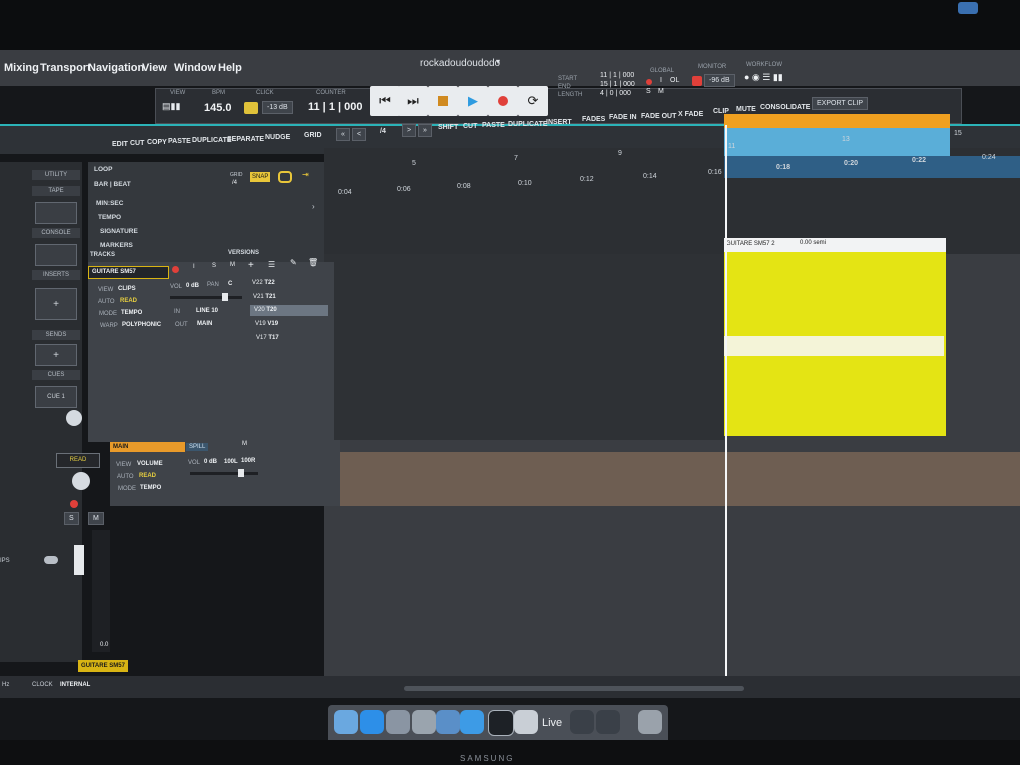 Image resolution: width=1020 pixels, height=765 pixels. What do you see at coordinates (680, 479) in the screenshot?
I see `main-lane` at bounding box center [680, 479].